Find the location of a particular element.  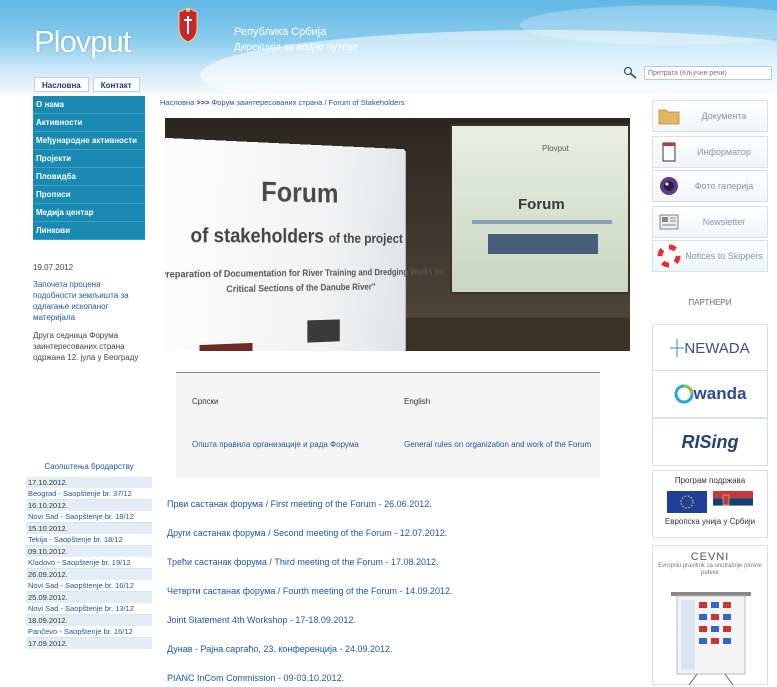

photo-gallery-label: Фото галерија is located at coordinates (724, 186).